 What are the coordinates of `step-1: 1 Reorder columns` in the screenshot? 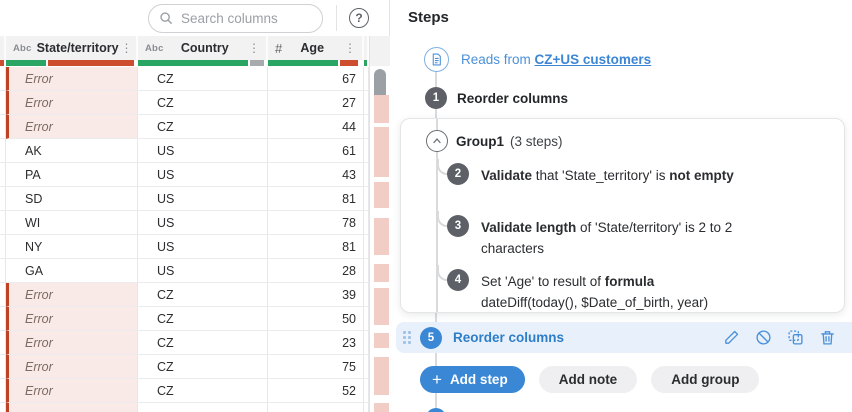 It's located at (496, 98).